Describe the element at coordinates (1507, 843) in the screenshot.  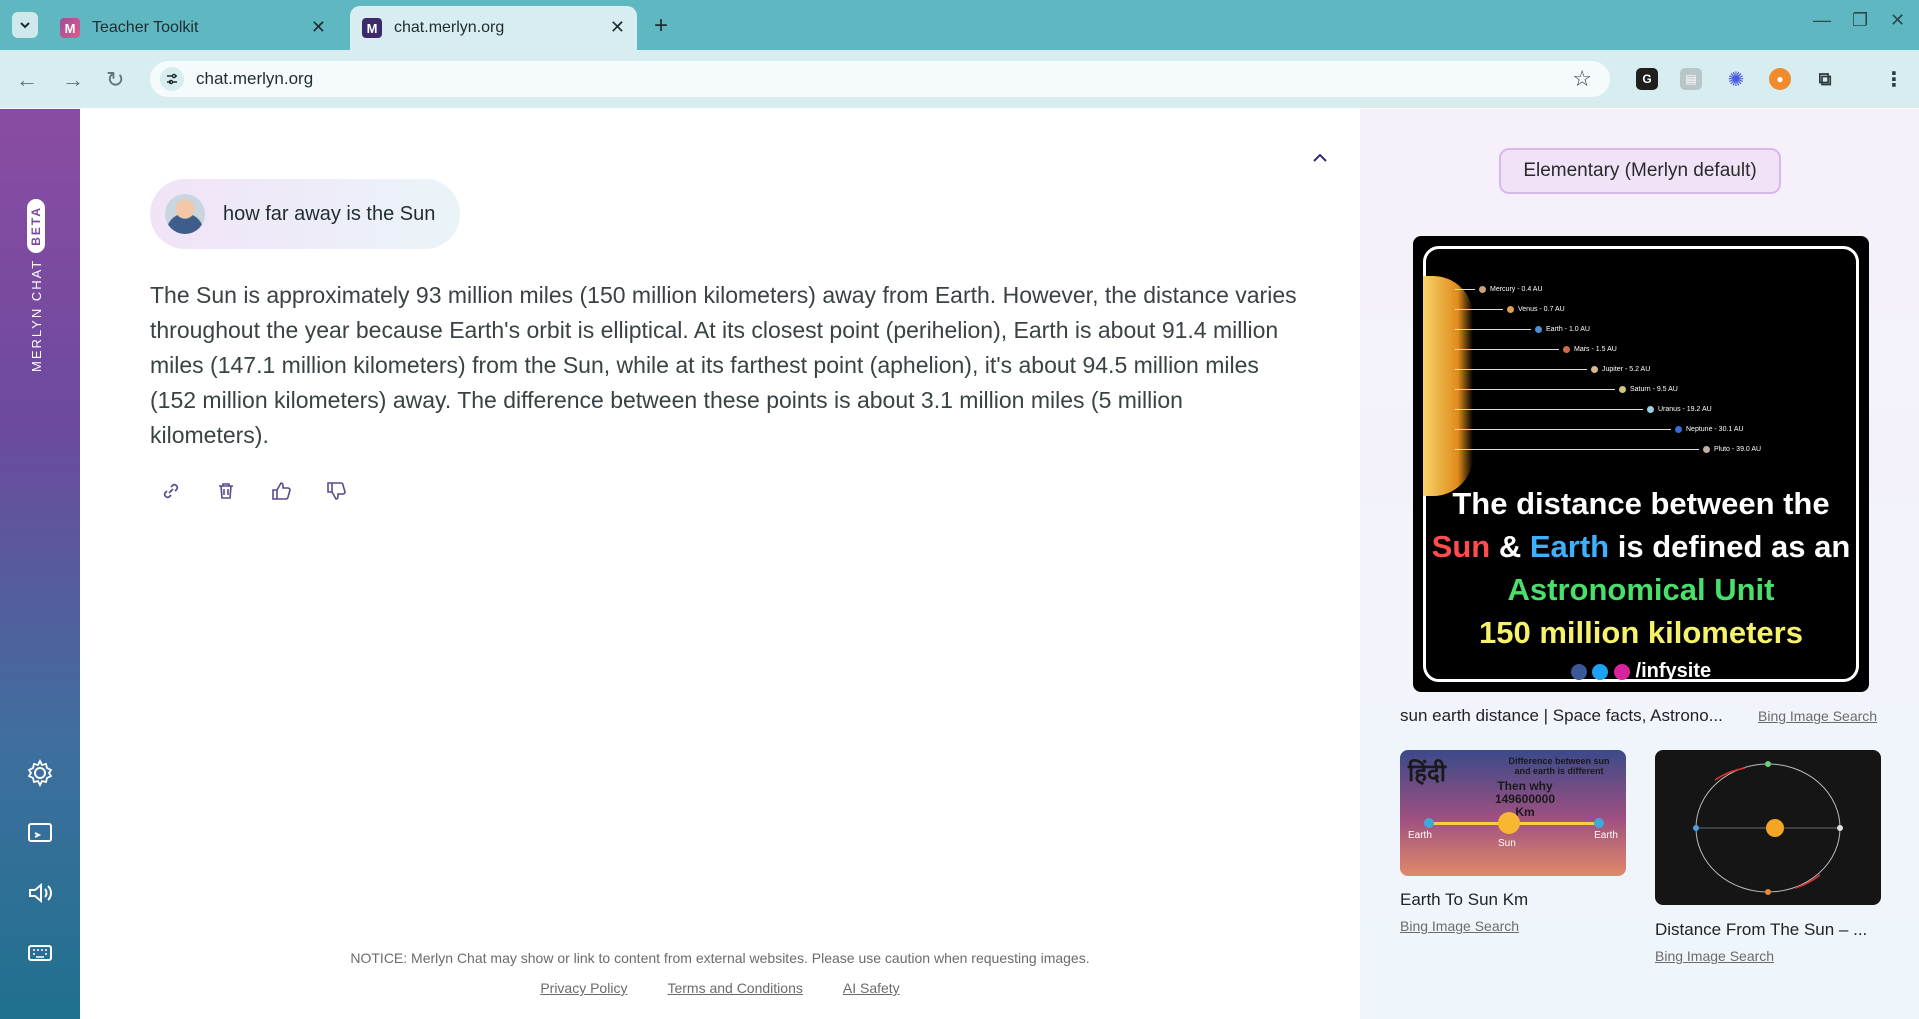
I see `sun-label: Sun` at that location.